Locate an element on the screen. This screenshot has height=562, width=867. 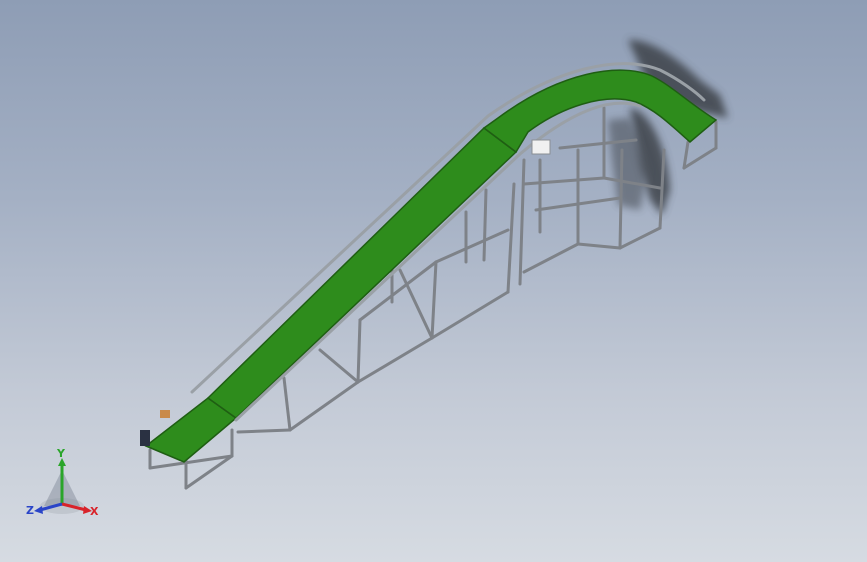
coordinate-triad: Y Z X is located at coordinates (64, 486).